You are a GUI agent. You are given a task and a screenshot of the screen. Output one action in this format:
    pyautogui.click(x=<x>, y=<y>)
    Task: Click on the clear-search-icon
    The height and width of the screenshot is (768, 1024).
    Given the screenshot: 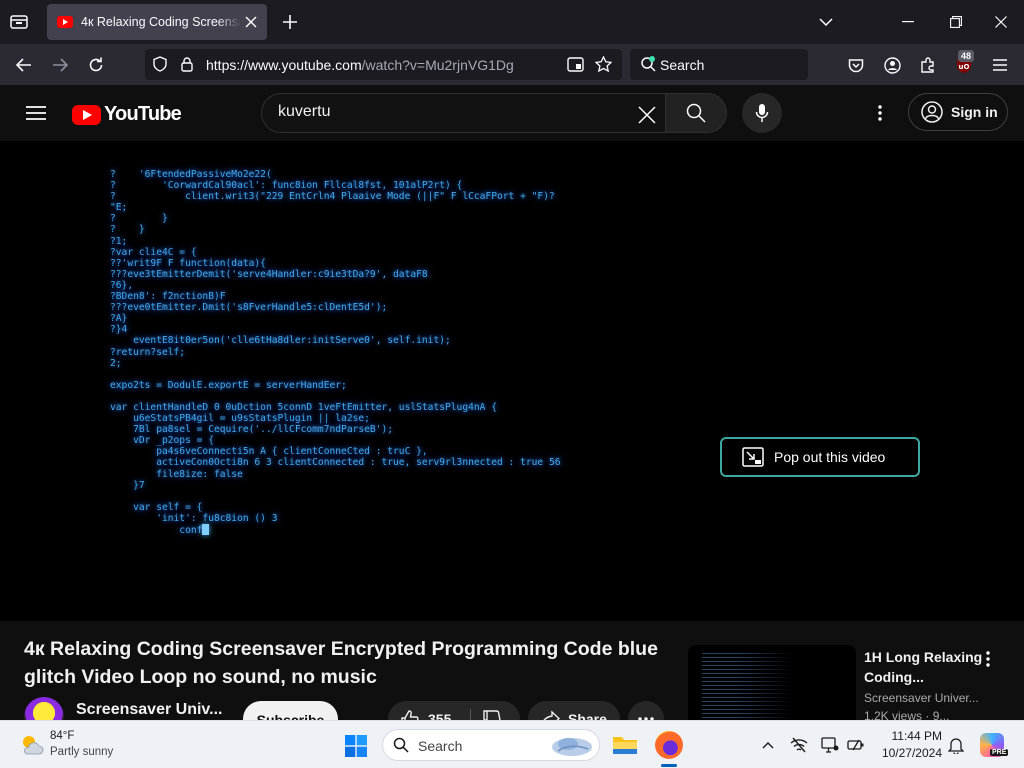 What is the action you would take?
    pyautogui.click(x=647, y=115)
    